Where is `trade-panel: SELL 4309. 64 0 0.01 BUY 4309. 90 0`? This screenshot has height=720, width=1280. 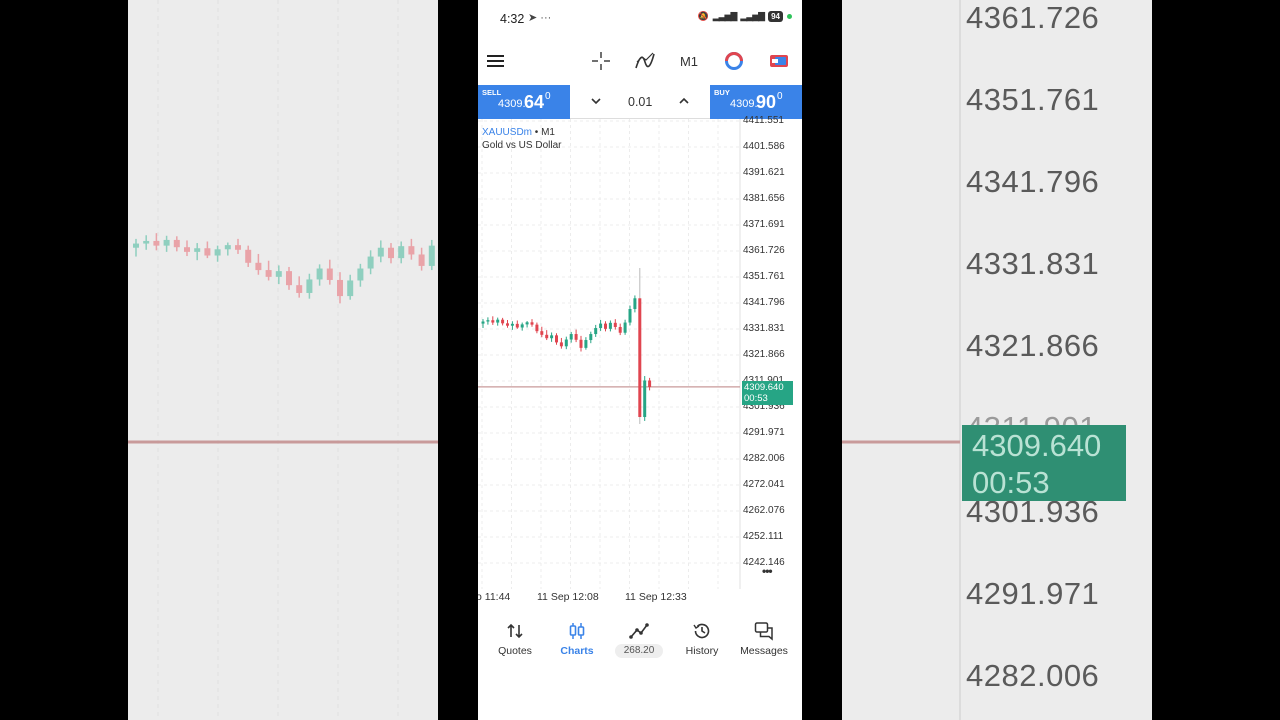 trade-panel: SELL 4309. 64 0 0.01 BUY 4309. 90 0 is located at coordinates (640, 102).